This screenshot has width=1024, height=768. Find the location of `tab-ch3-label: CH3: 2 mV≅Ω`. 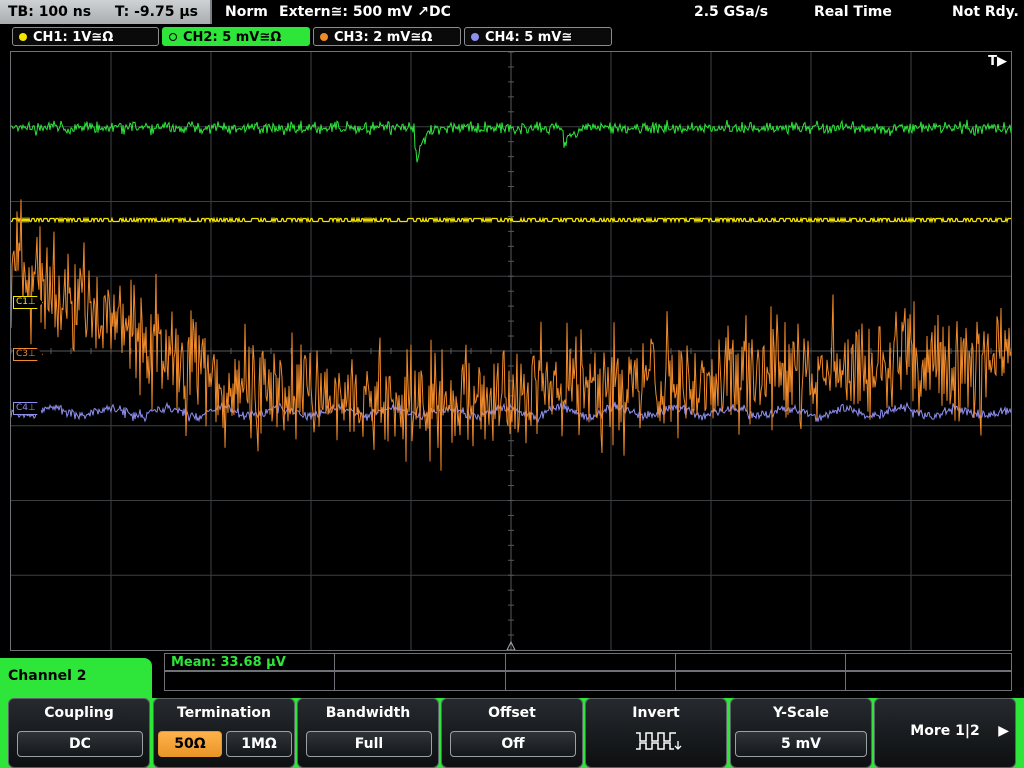

tab-ch3-label: CH3: 2 mV≅Ω is located at coordinates (383, 37).